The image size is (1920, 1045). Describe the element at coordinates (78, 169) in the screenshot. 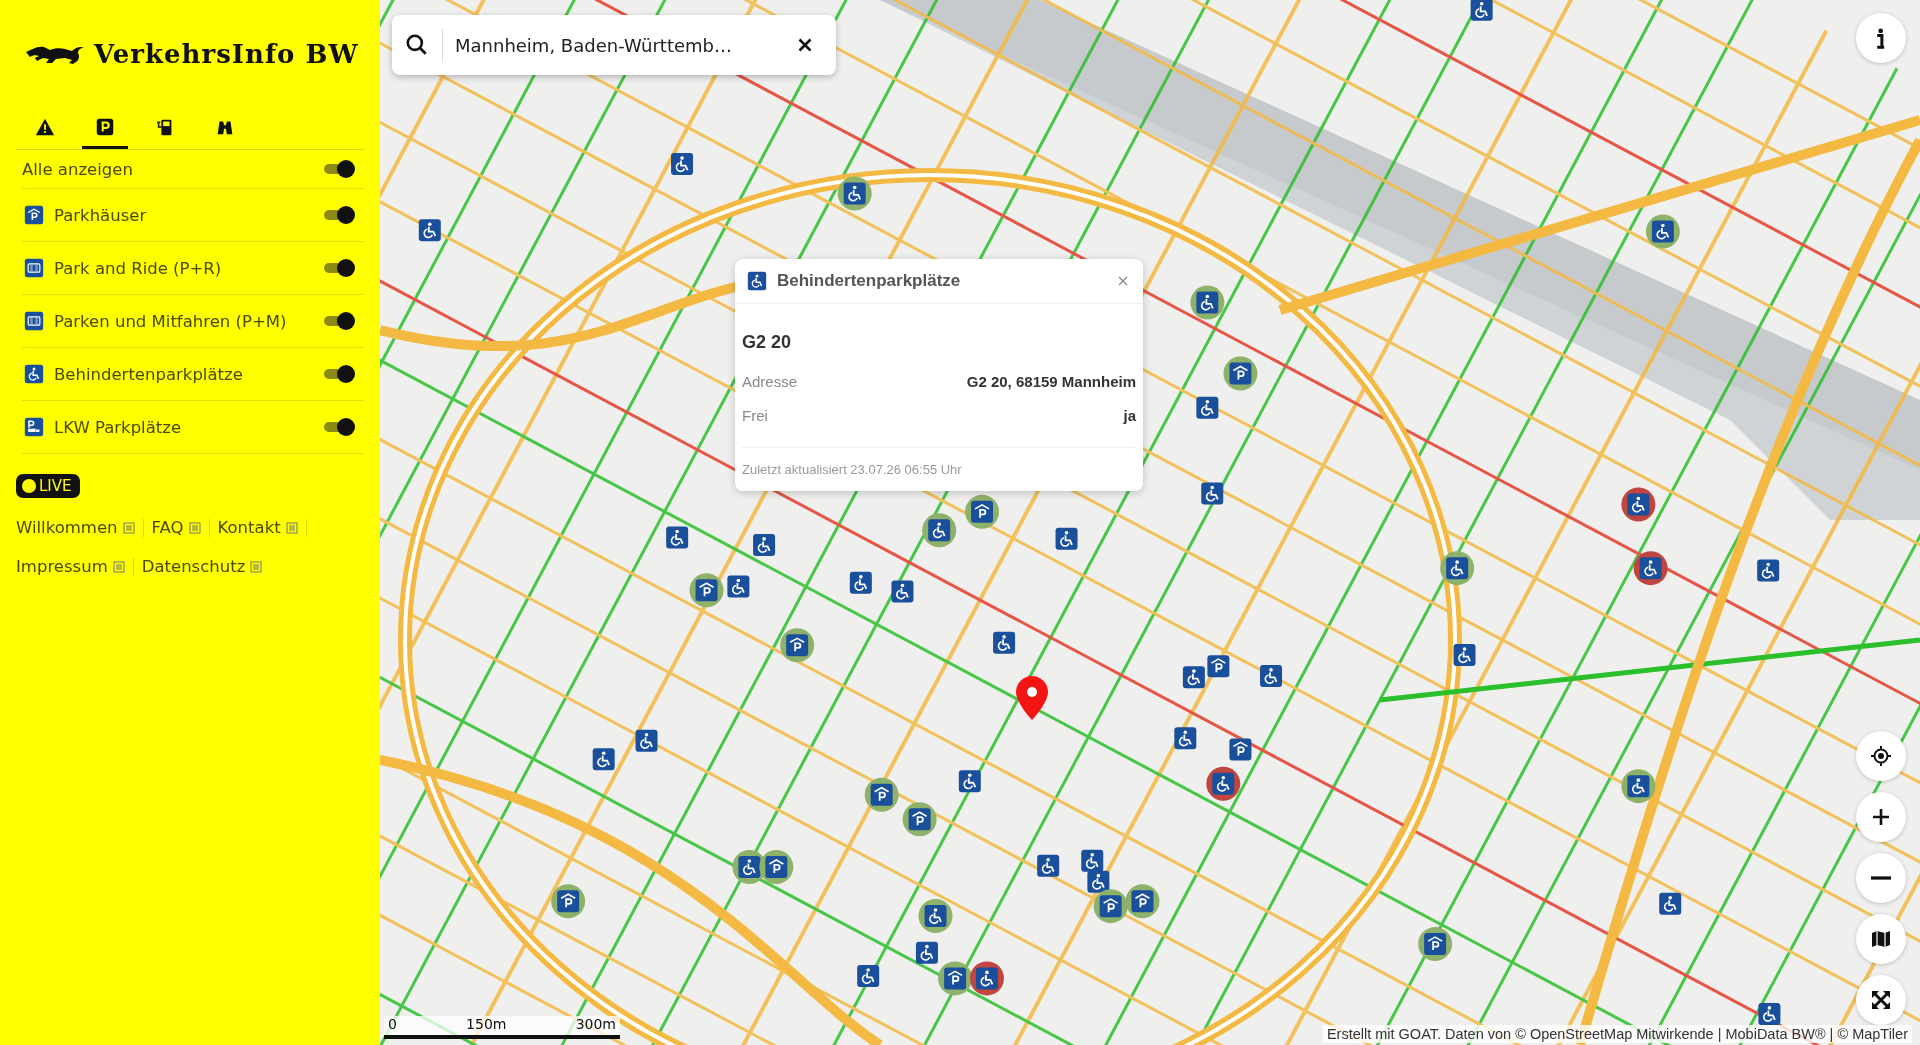

I see `show-all-label: Alle anzeigen` at that location.